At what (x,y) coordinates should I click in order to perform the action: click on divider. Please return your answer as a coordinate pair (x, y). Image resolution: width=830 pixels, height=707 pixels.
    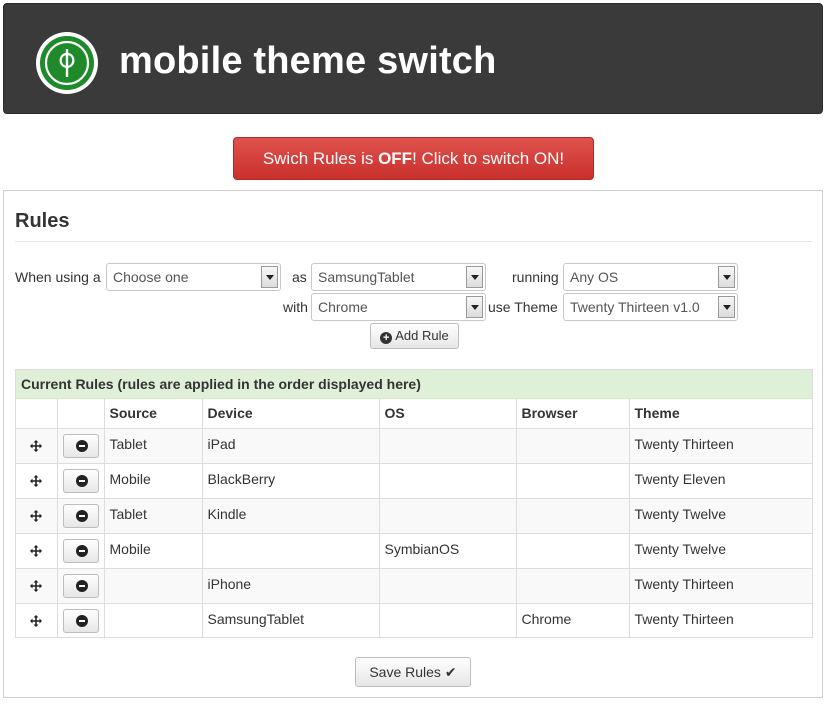
    Looking at the image, I should click on (413, 241).